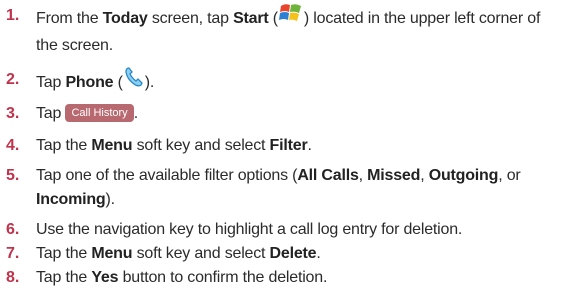 The height and width of the screenshot is (290, 587). I want to click on call-history-button: Call History, so click(99, 112).